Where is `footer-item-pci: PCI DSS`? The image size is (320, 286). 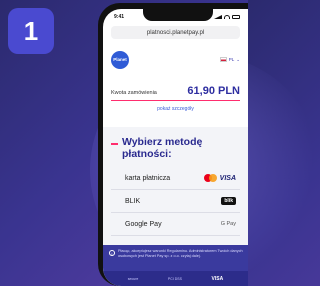
footer-item-pci: PCI DSS is located at coordinates (174, 278).